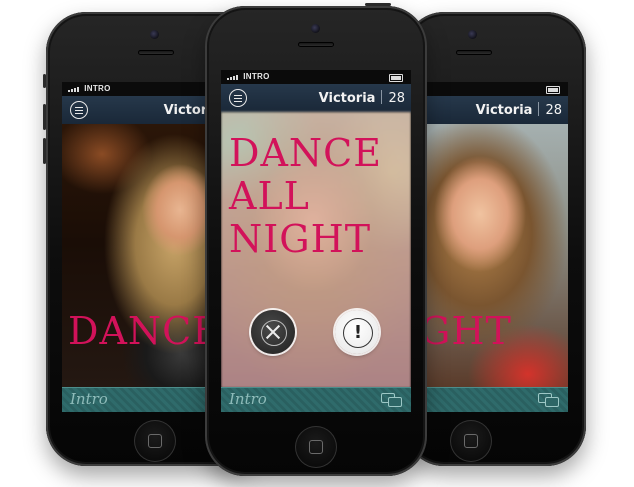 The width and height of the screenshot is (634, 487). What do you see at coordinates (488, 399) in the screenshot?
I see `footer-bar` at bounding box center [488, 399].